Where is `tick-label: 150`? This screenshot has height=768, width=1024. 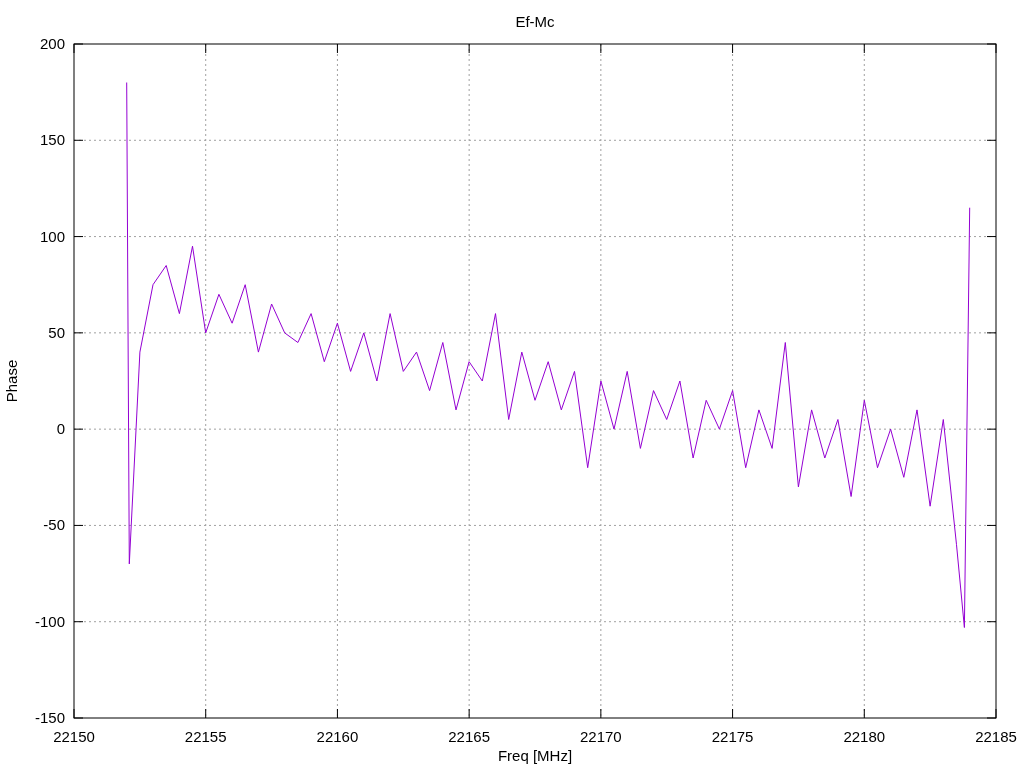 tick-label: 150 is located at coordinates (52, 140).